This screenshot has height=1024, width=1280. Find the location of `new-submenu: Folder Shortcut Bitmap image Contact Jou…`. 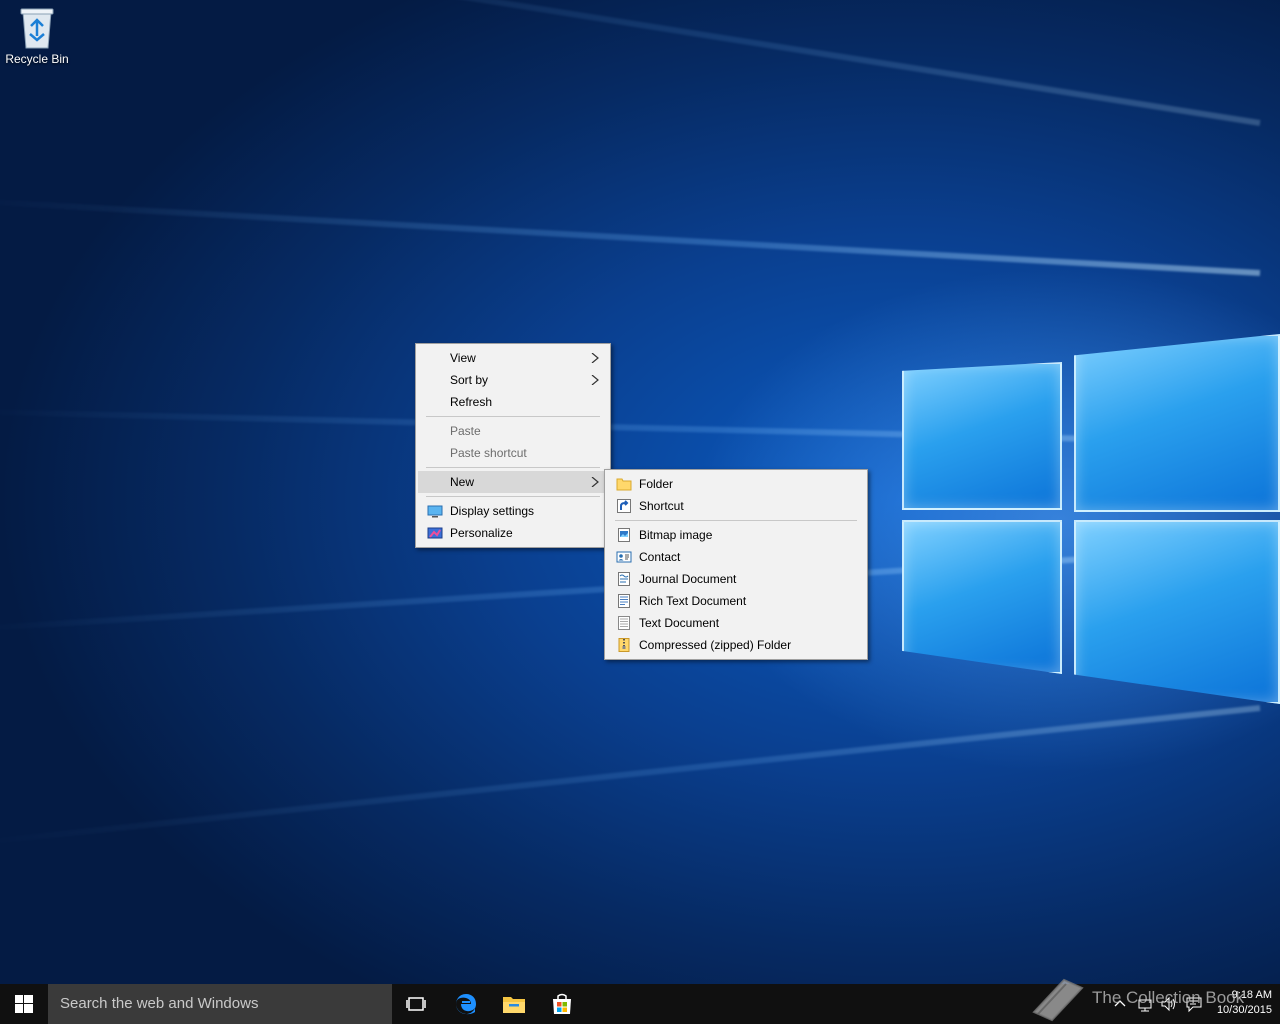

new-submenu: Folder Shortcut Bitmap image Contact Jou… is located at coordinates (736, 564).